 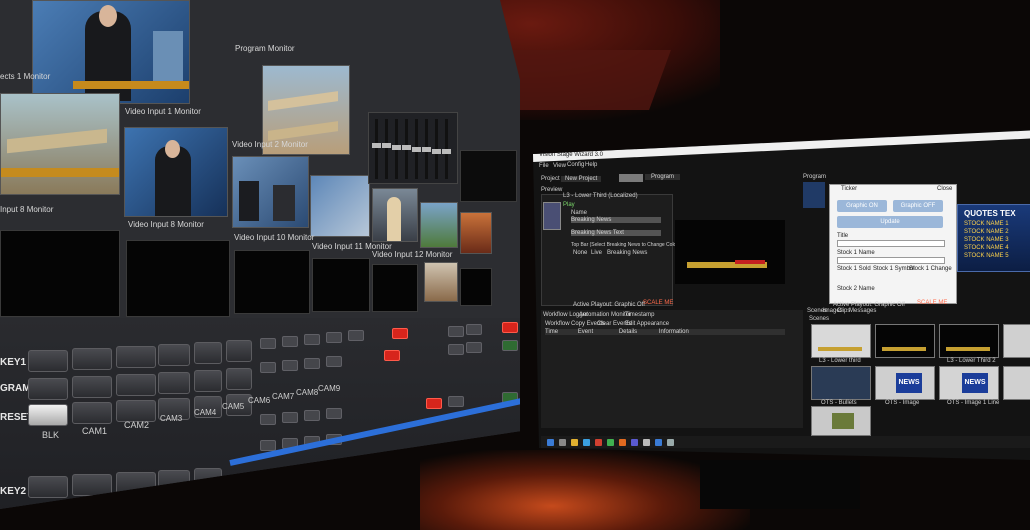 I want to click on folder-icon, so click(x=574, y=442).